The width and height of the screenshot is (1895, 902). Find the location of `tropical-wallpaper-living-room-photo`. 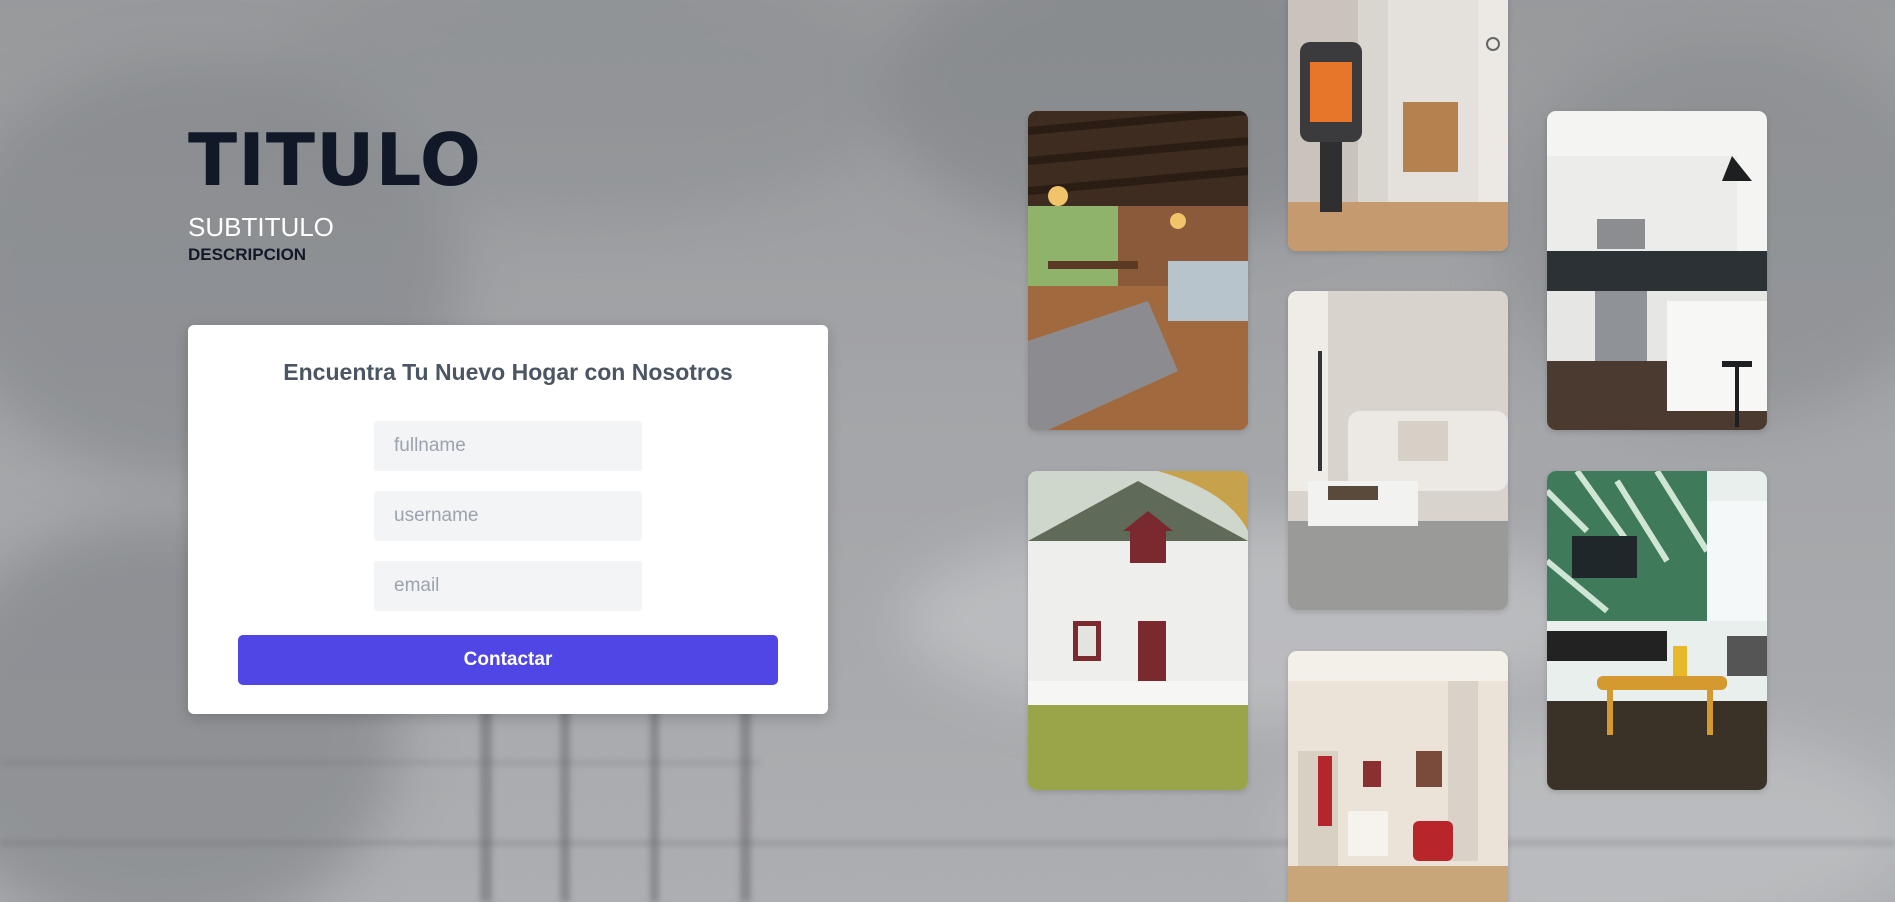

tropical-wallpaper-living-room-photo is located at coordinates (1657, 630).